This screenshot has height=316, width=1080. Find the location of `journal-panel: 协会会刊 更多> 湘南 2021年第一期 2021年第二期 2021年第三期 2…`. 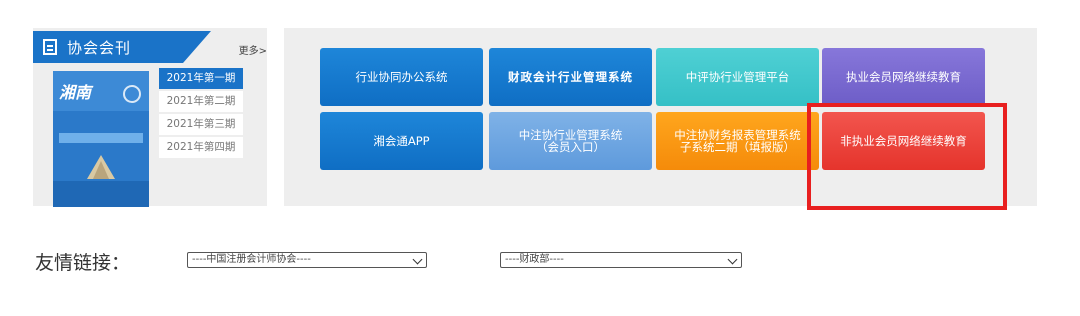

journal-panel: 协会会刊 更多> 湘南 2021年第一期 2021年第二期 2021年第三期 2… is located at coordinates (150, 117).